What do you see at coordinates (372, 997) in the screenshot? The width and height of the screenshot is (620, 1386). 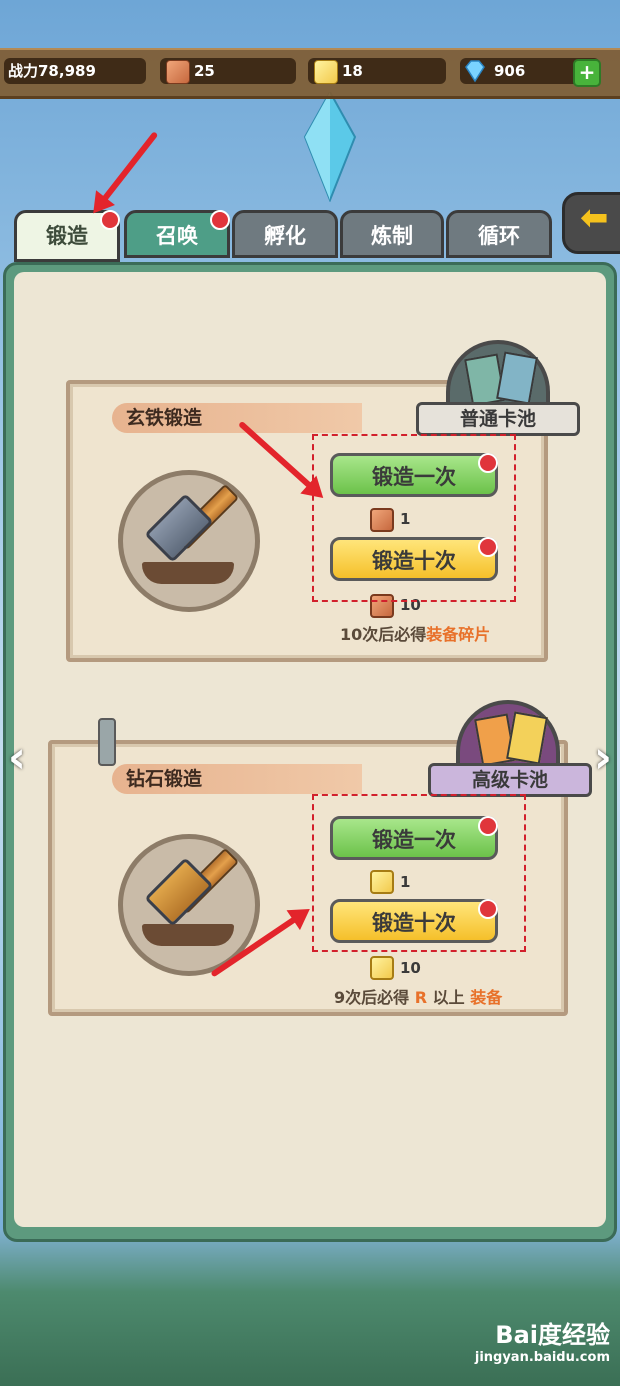 I see `note-text: 9次后必得` at bounding box center [372, 997].